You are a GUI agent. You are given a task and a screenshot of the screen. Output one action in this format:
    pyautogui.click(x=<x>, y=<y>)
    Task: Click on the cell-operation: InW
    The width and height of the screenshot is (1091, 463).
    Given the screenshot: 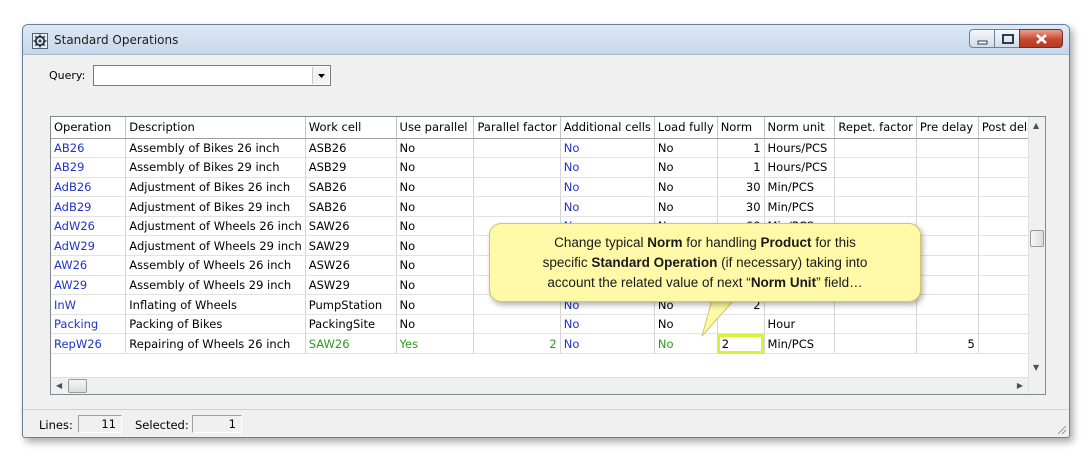 What is the action you would take?
    pyautogui.click(x=89, y=304)
    